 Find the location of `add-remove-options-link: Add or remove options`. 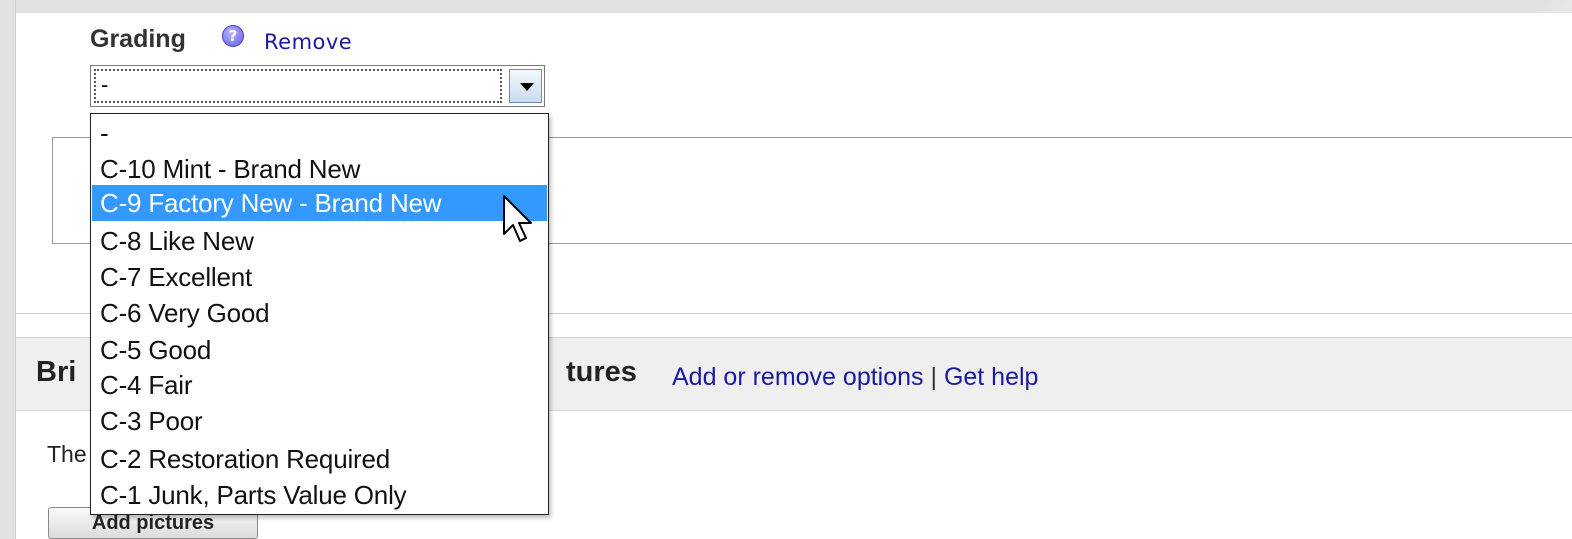

add-remove-options-link: Add or remove options is located at coordinates (798, 377).